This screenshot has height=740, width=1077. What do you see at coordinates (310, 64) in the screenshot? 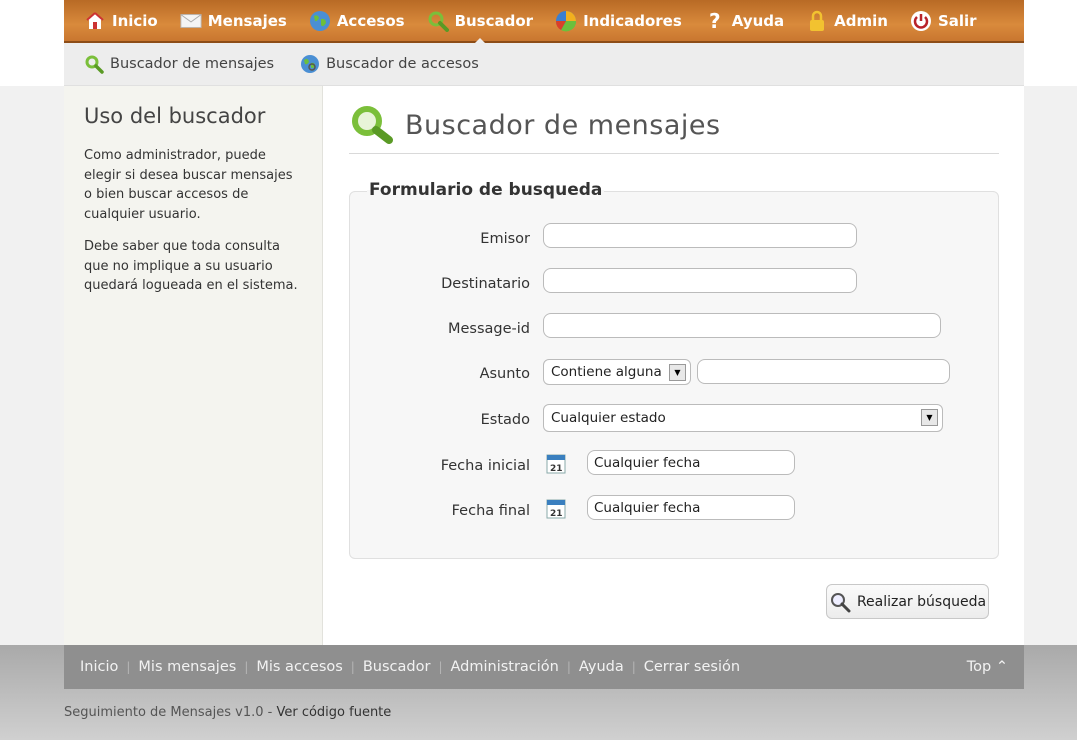
I see `globe-search-icon` at bounding box center [310, 64].